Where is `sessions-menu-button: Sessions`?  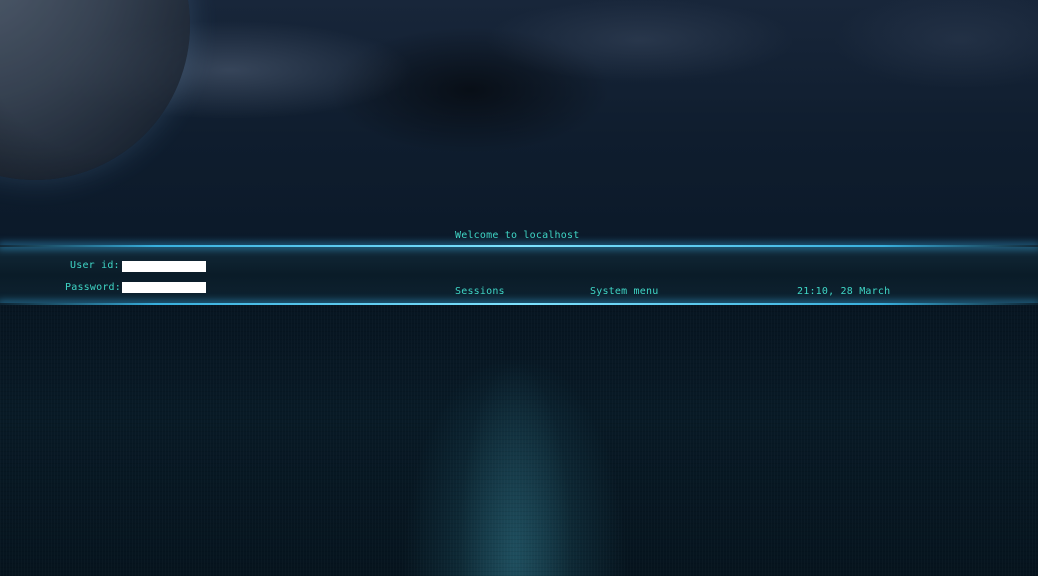
sessions-menu-button: Sessions is located at coordinates (480, 292).